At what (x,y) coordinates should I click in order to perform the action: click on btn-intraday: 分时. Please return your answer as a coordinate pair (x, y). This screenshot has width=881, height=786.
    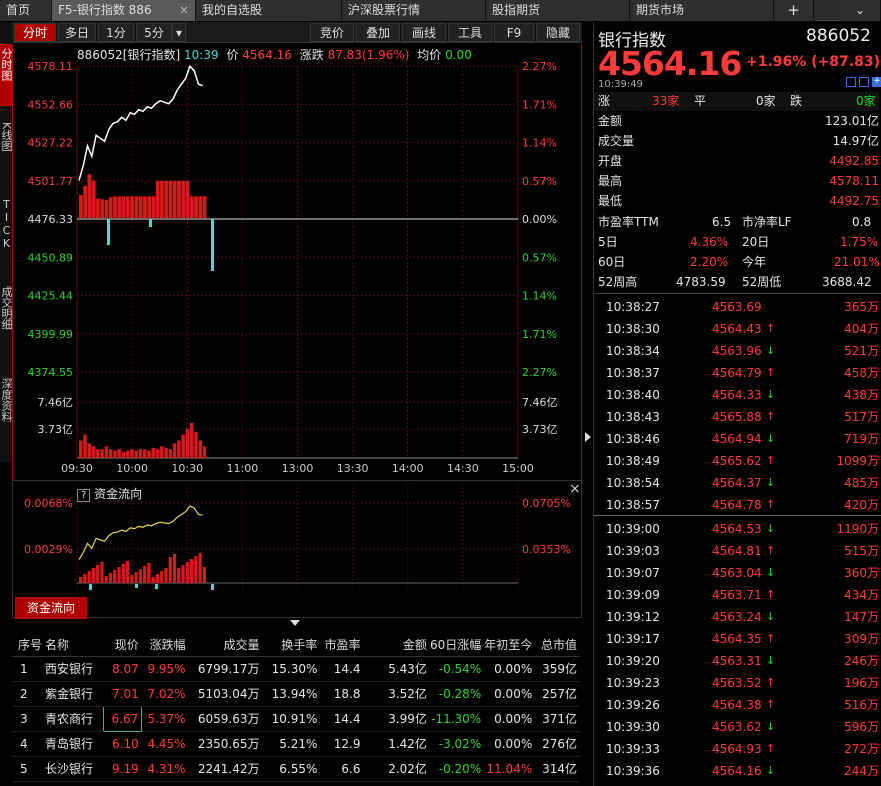
    Looking at the image, I should click on (35, 32).